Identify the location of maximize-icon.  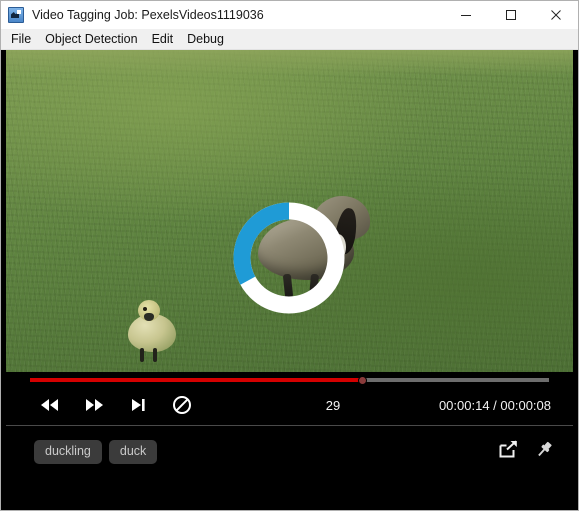
(510, 15).